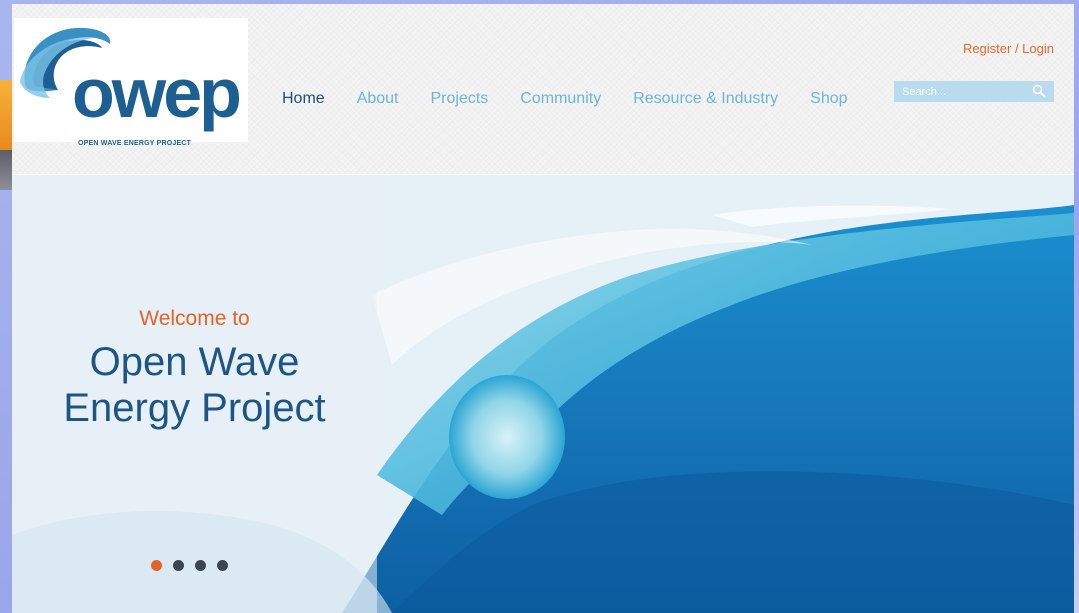 The image size is (1079, 613). I want to click on logo-wordmark: owep, so click(157, 93).